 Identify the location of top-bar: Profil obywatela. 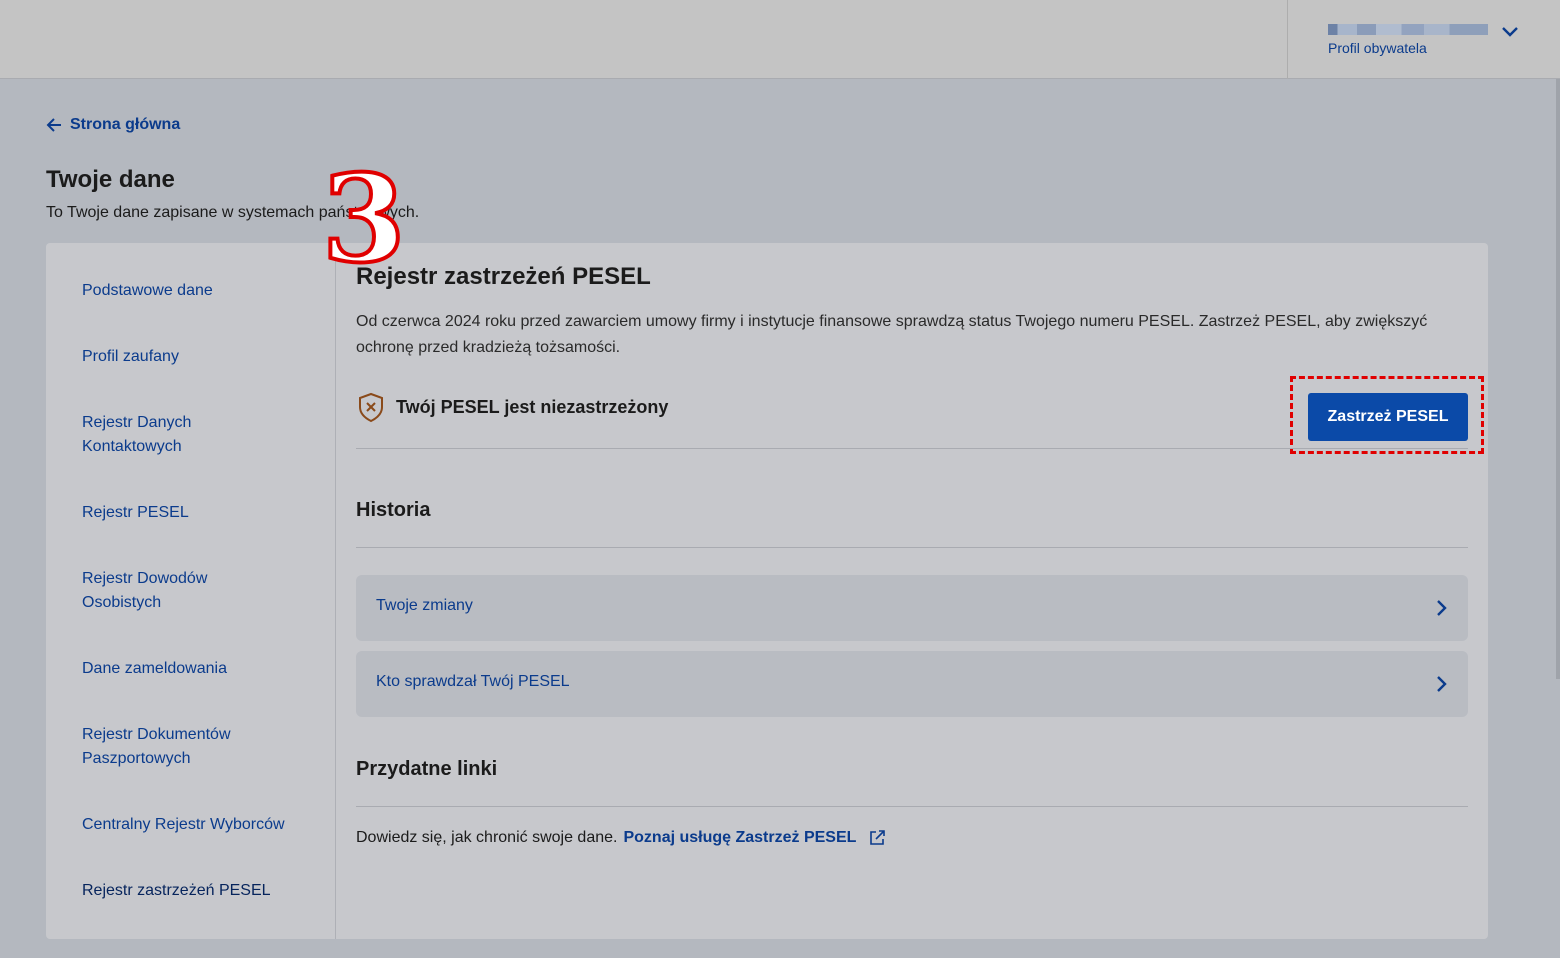
(780, 39).